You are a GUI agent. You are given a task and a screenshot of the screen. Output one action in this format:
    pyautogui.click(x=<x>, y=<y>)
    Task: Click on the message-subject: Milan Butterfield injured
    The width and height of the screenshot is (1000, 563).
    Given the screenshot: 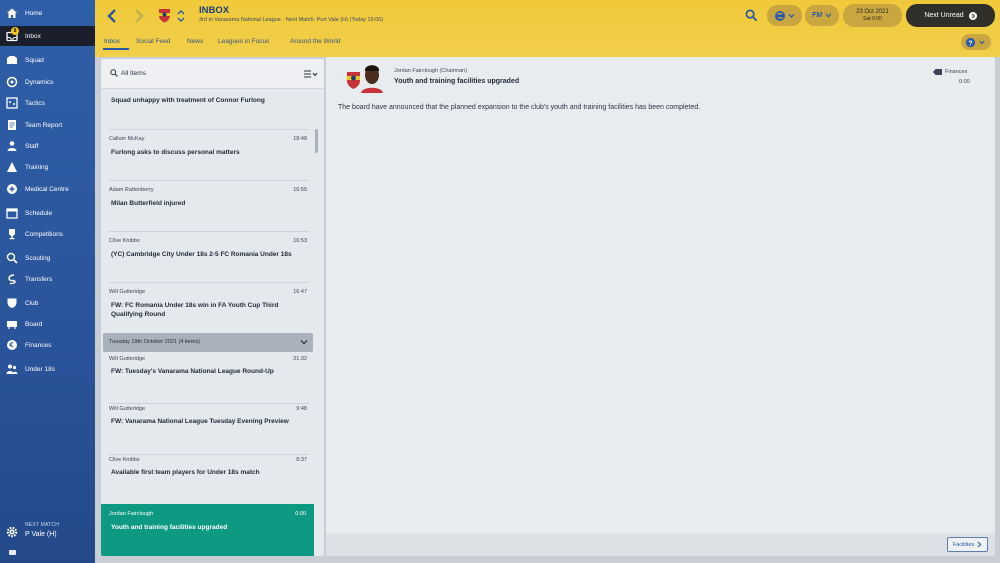 What is the action you would take?
    pyautogui.click(x=148, y=203)
    